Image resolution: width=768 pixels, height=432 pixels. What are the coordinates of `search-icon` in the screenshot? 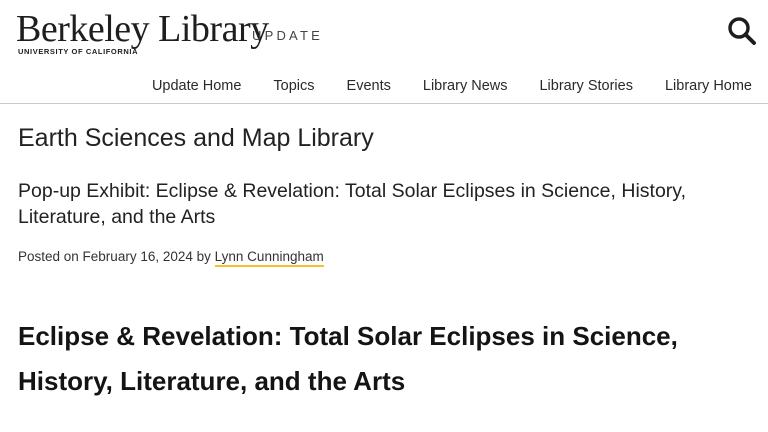 It's located at (742, 31).